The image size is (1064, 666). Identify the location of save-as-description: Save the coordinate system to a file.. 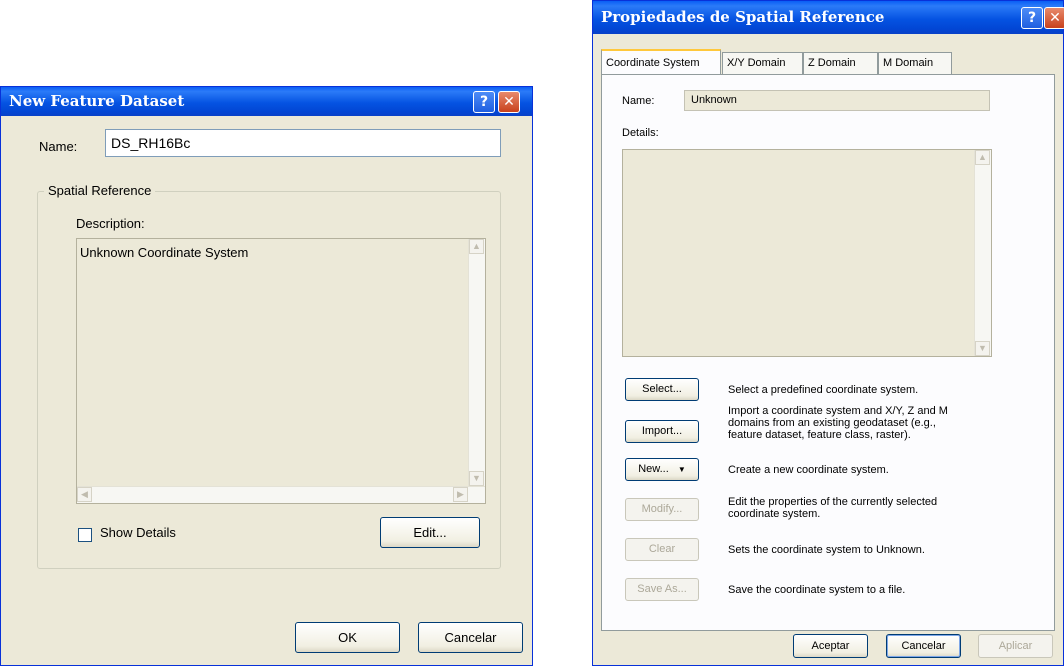
(817, 590).